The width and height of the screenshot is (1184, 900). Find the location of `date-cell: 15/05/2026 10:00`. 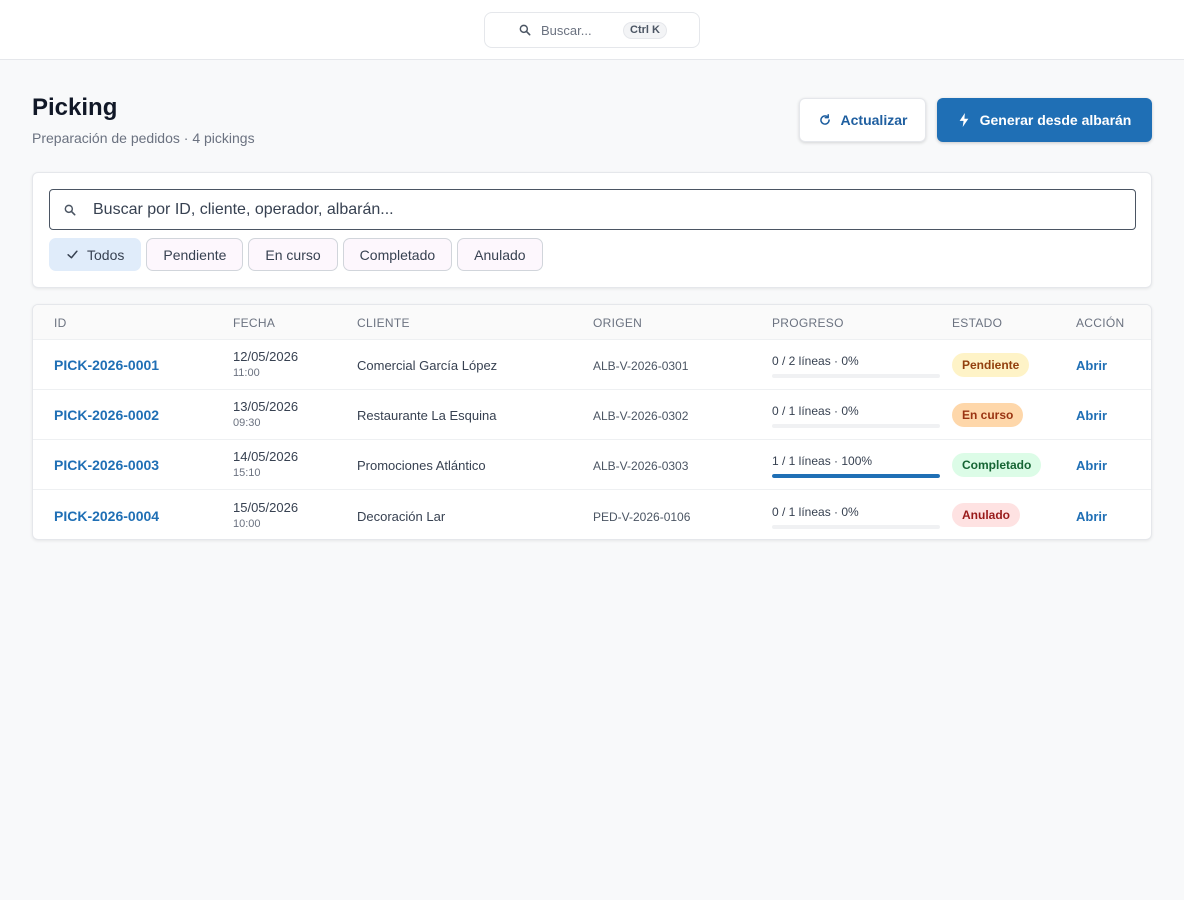

date-cell: 15/05/2026 10:00 is located at coordinates (265, 515).